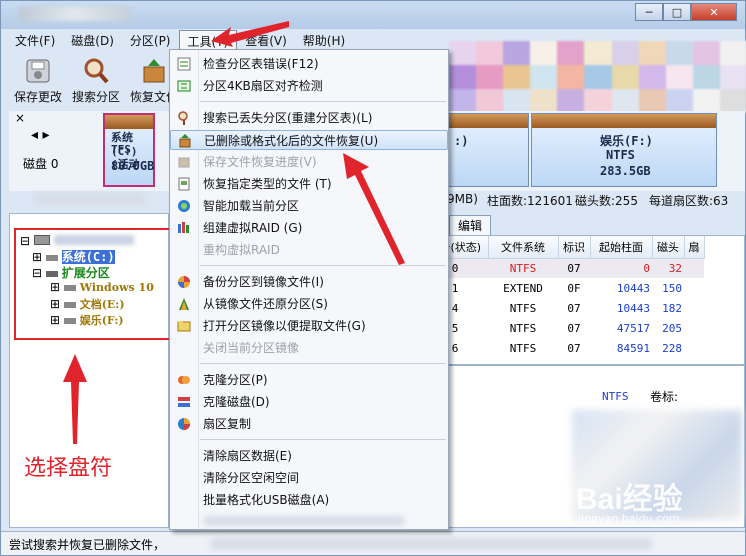 The image size is (746, 556). I want to click on menu-item-open-partition-image: 打开分区镜像以便提取文件(G), so click(309, 326).